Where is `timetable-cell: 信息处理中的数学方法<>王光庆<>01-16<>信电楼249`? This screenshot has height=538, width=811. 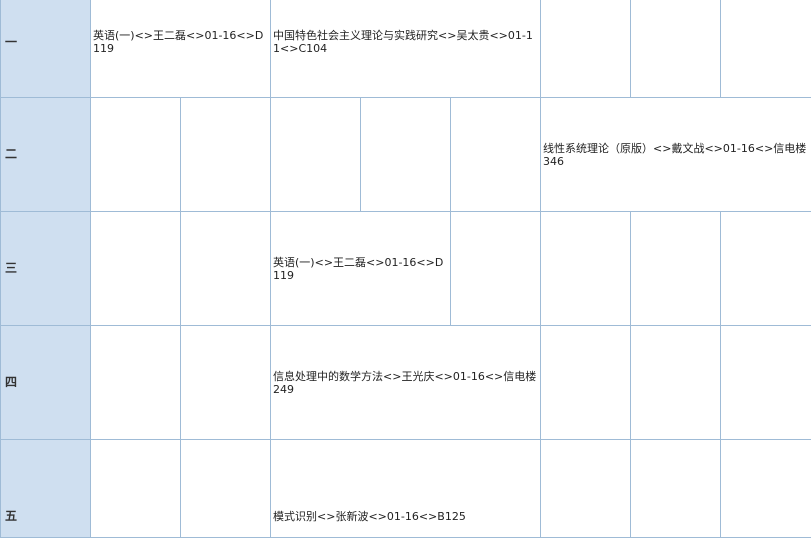
timetable-cell: 信息处理中的数学方法<>王光庆<>01-16<>信电楼249 is located at coordinates (406, 383).